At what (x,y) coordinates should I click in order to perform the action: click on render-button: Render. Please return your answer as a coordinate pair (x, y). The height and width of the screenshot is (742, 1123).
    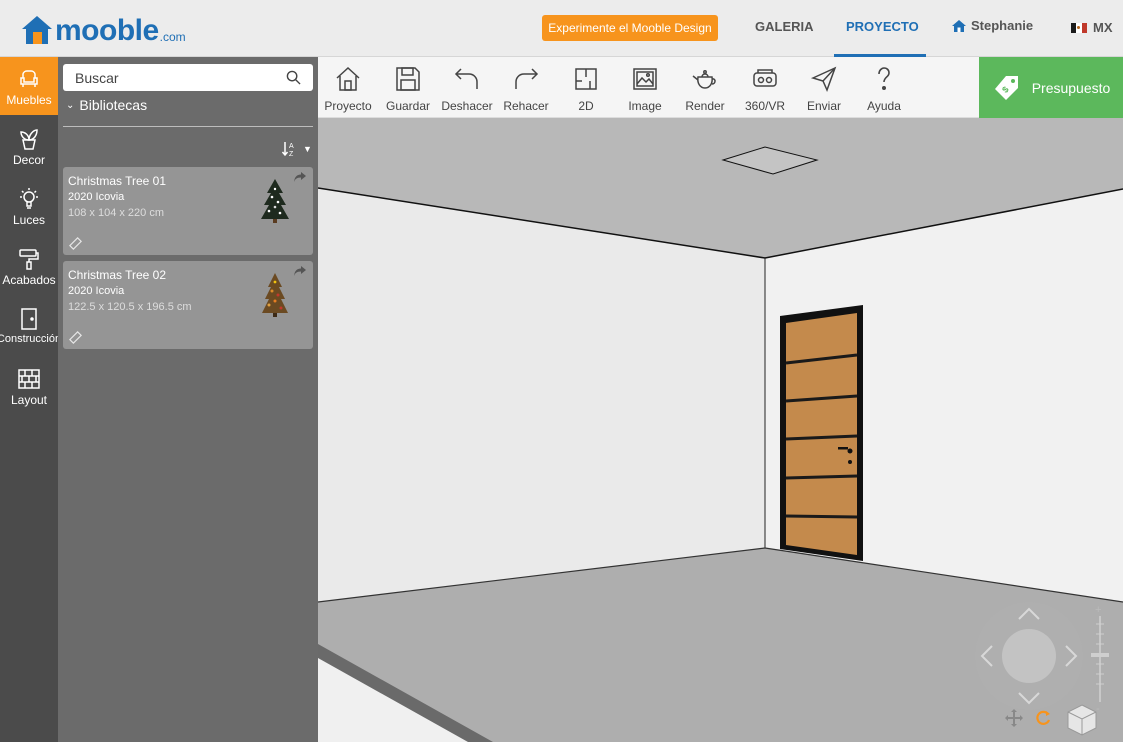
    Looking at the image, I should click on (705, 89).